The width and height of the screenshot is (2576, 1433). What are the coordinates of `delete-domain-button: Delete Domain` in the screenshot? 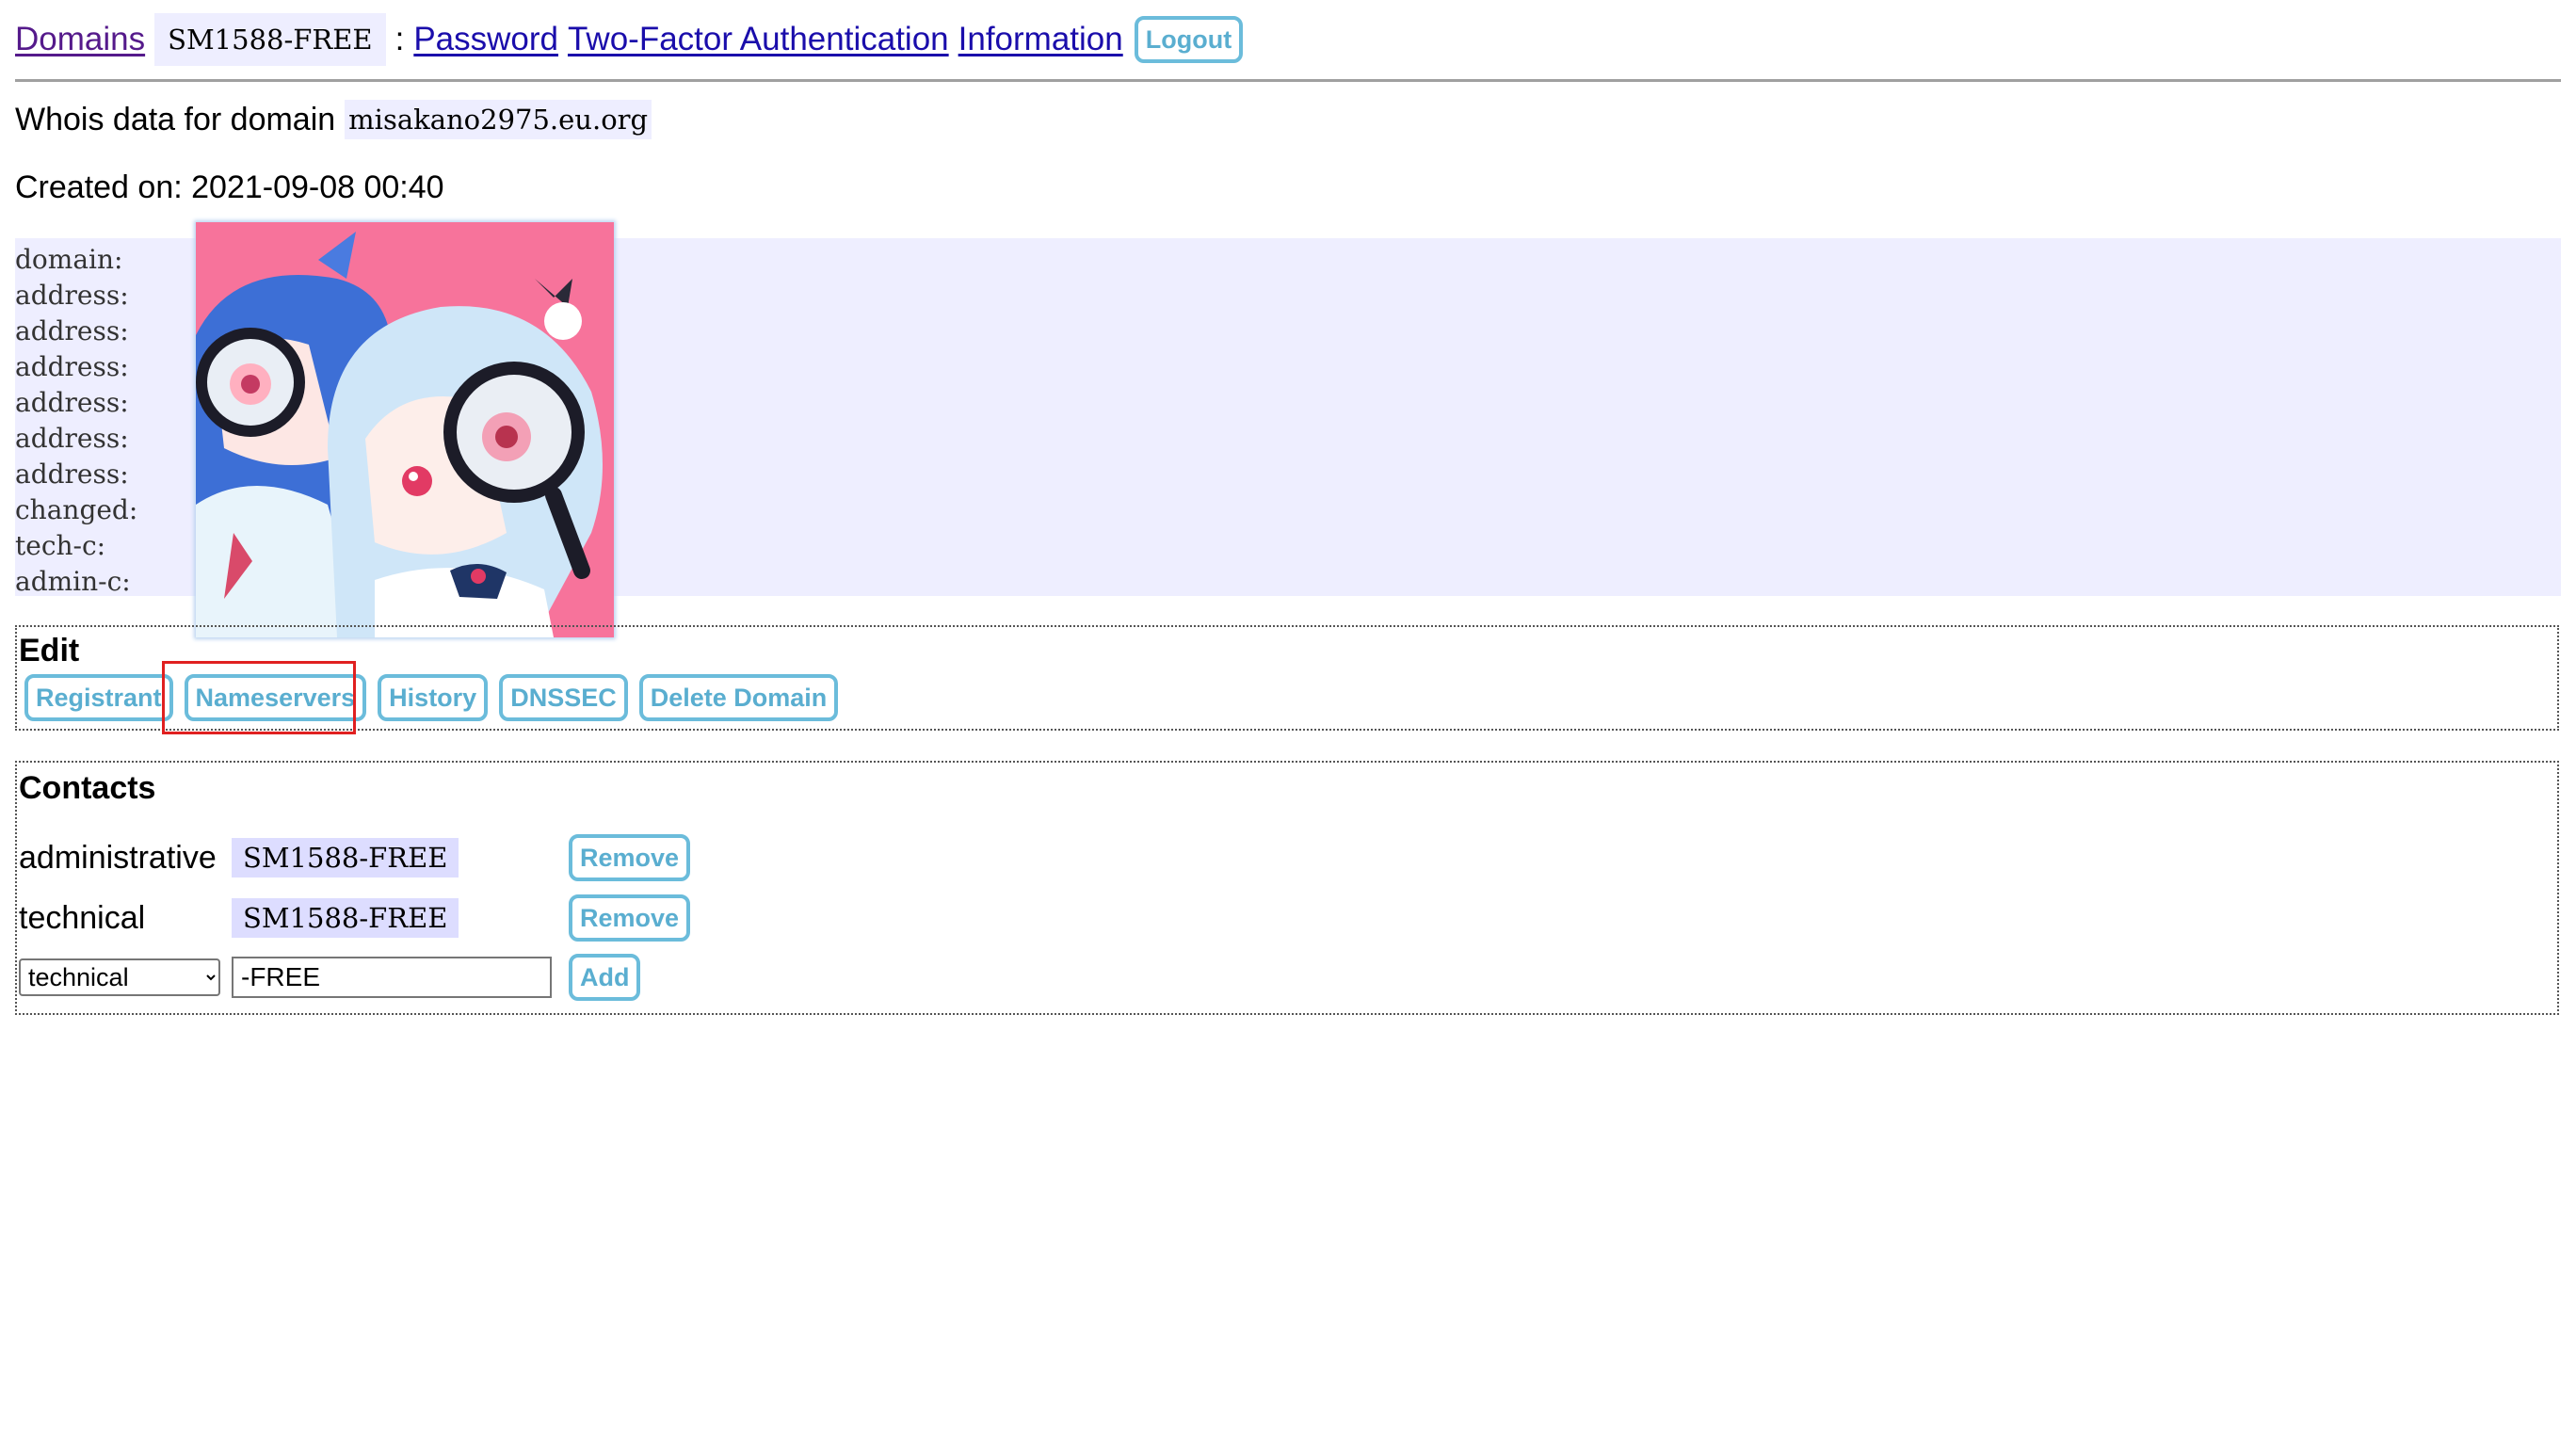 It's located at (738, 697).